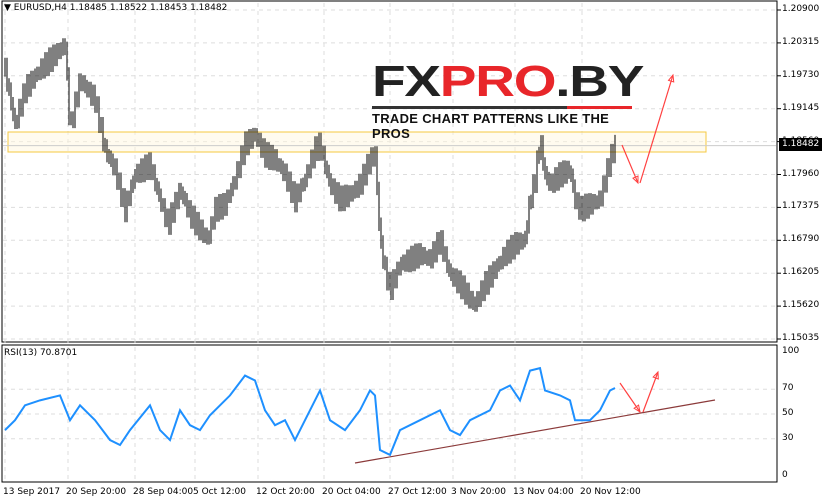  Describe the element at coordinates (310, 411) in the screenshot. I see `rsi-line` at that location.